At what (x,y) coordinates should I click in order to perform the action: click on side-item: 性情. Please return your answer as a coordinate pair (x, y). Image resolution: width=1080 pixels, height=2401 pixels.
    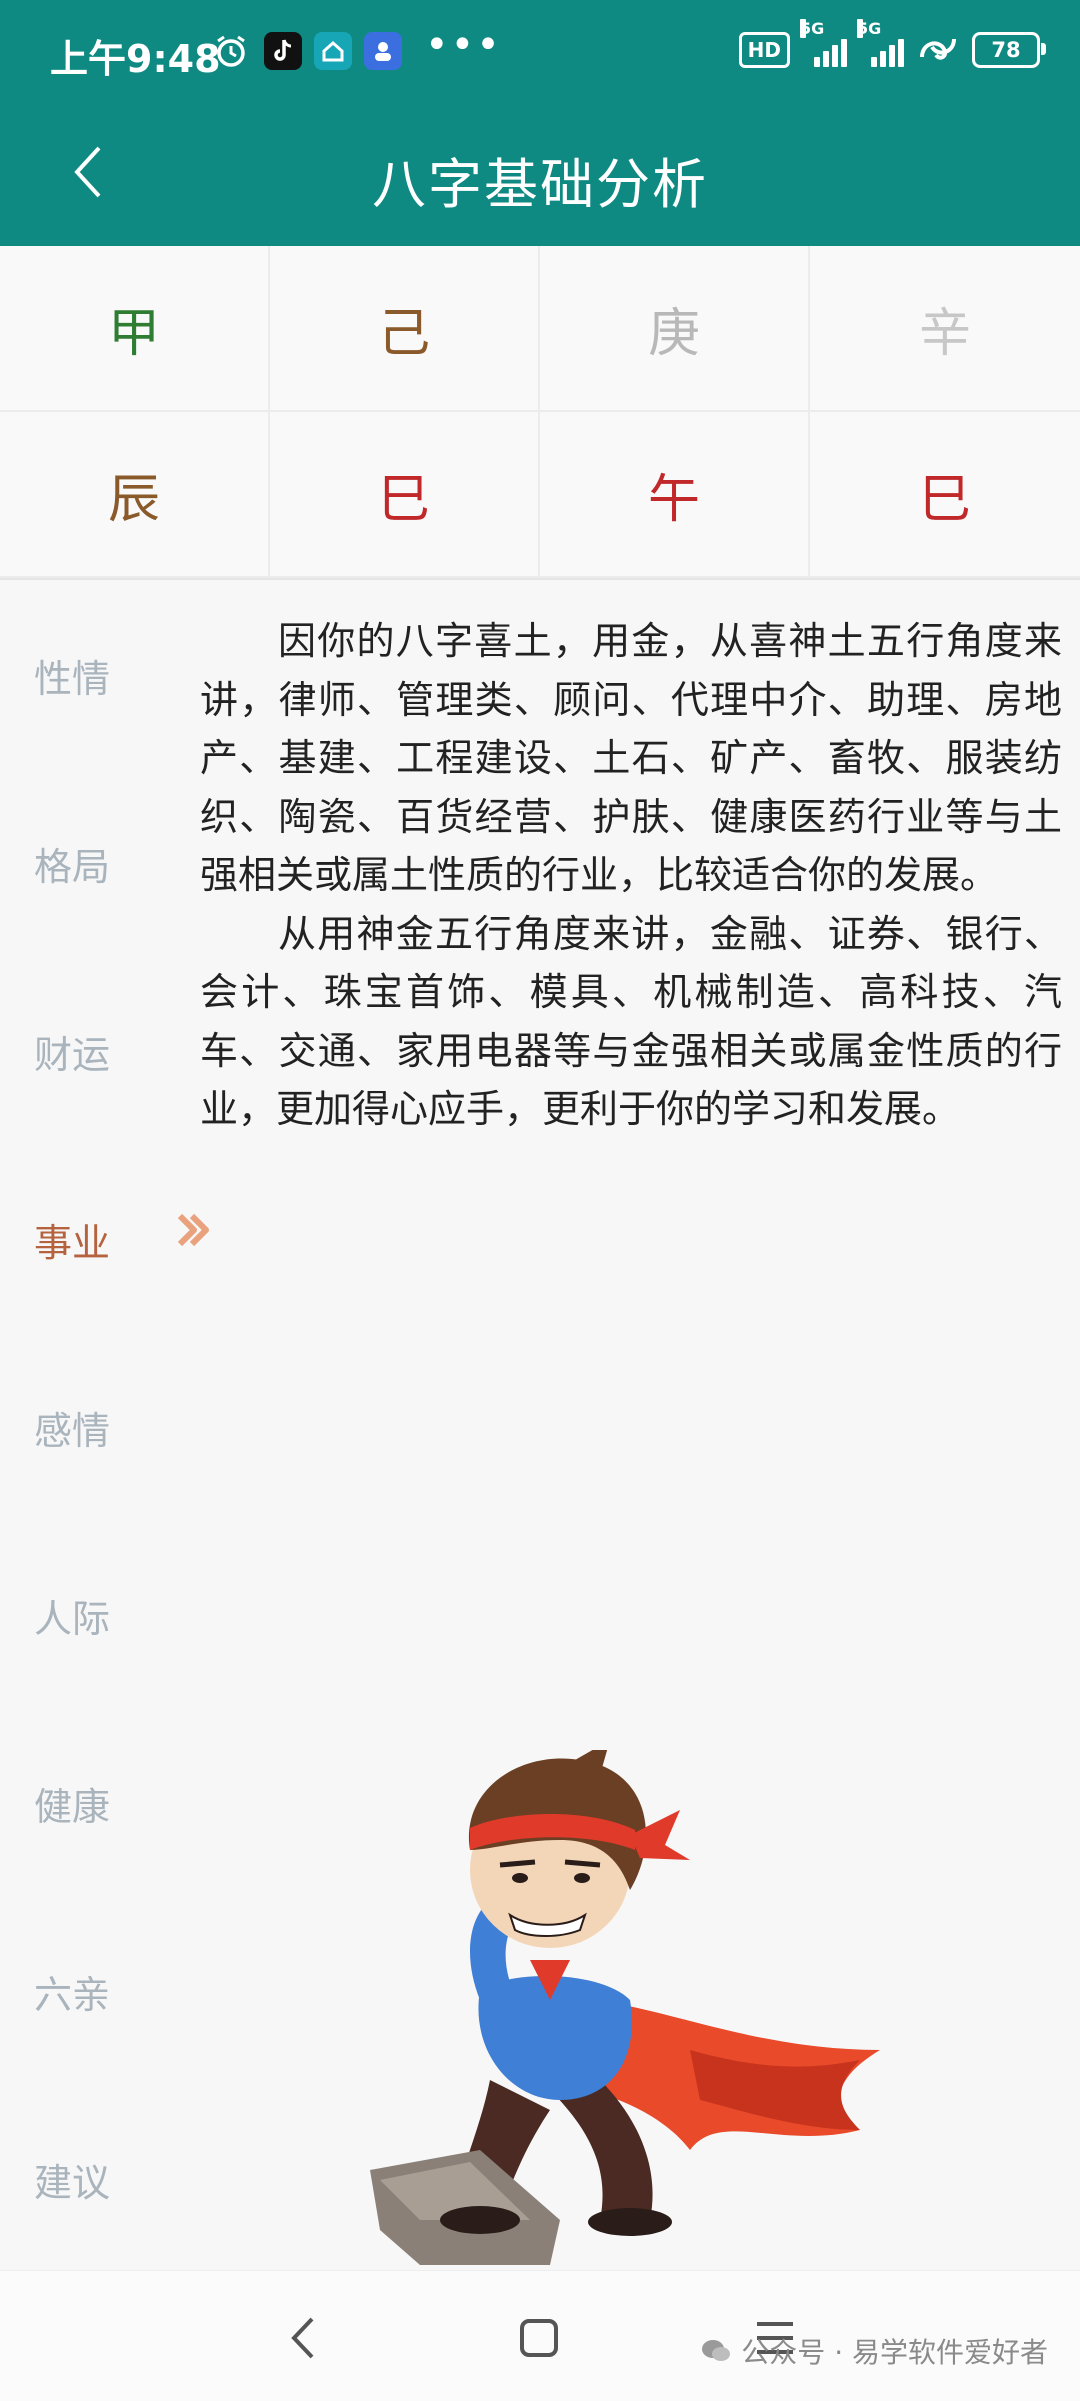
    Looking at the image, I should click on (72, 675).